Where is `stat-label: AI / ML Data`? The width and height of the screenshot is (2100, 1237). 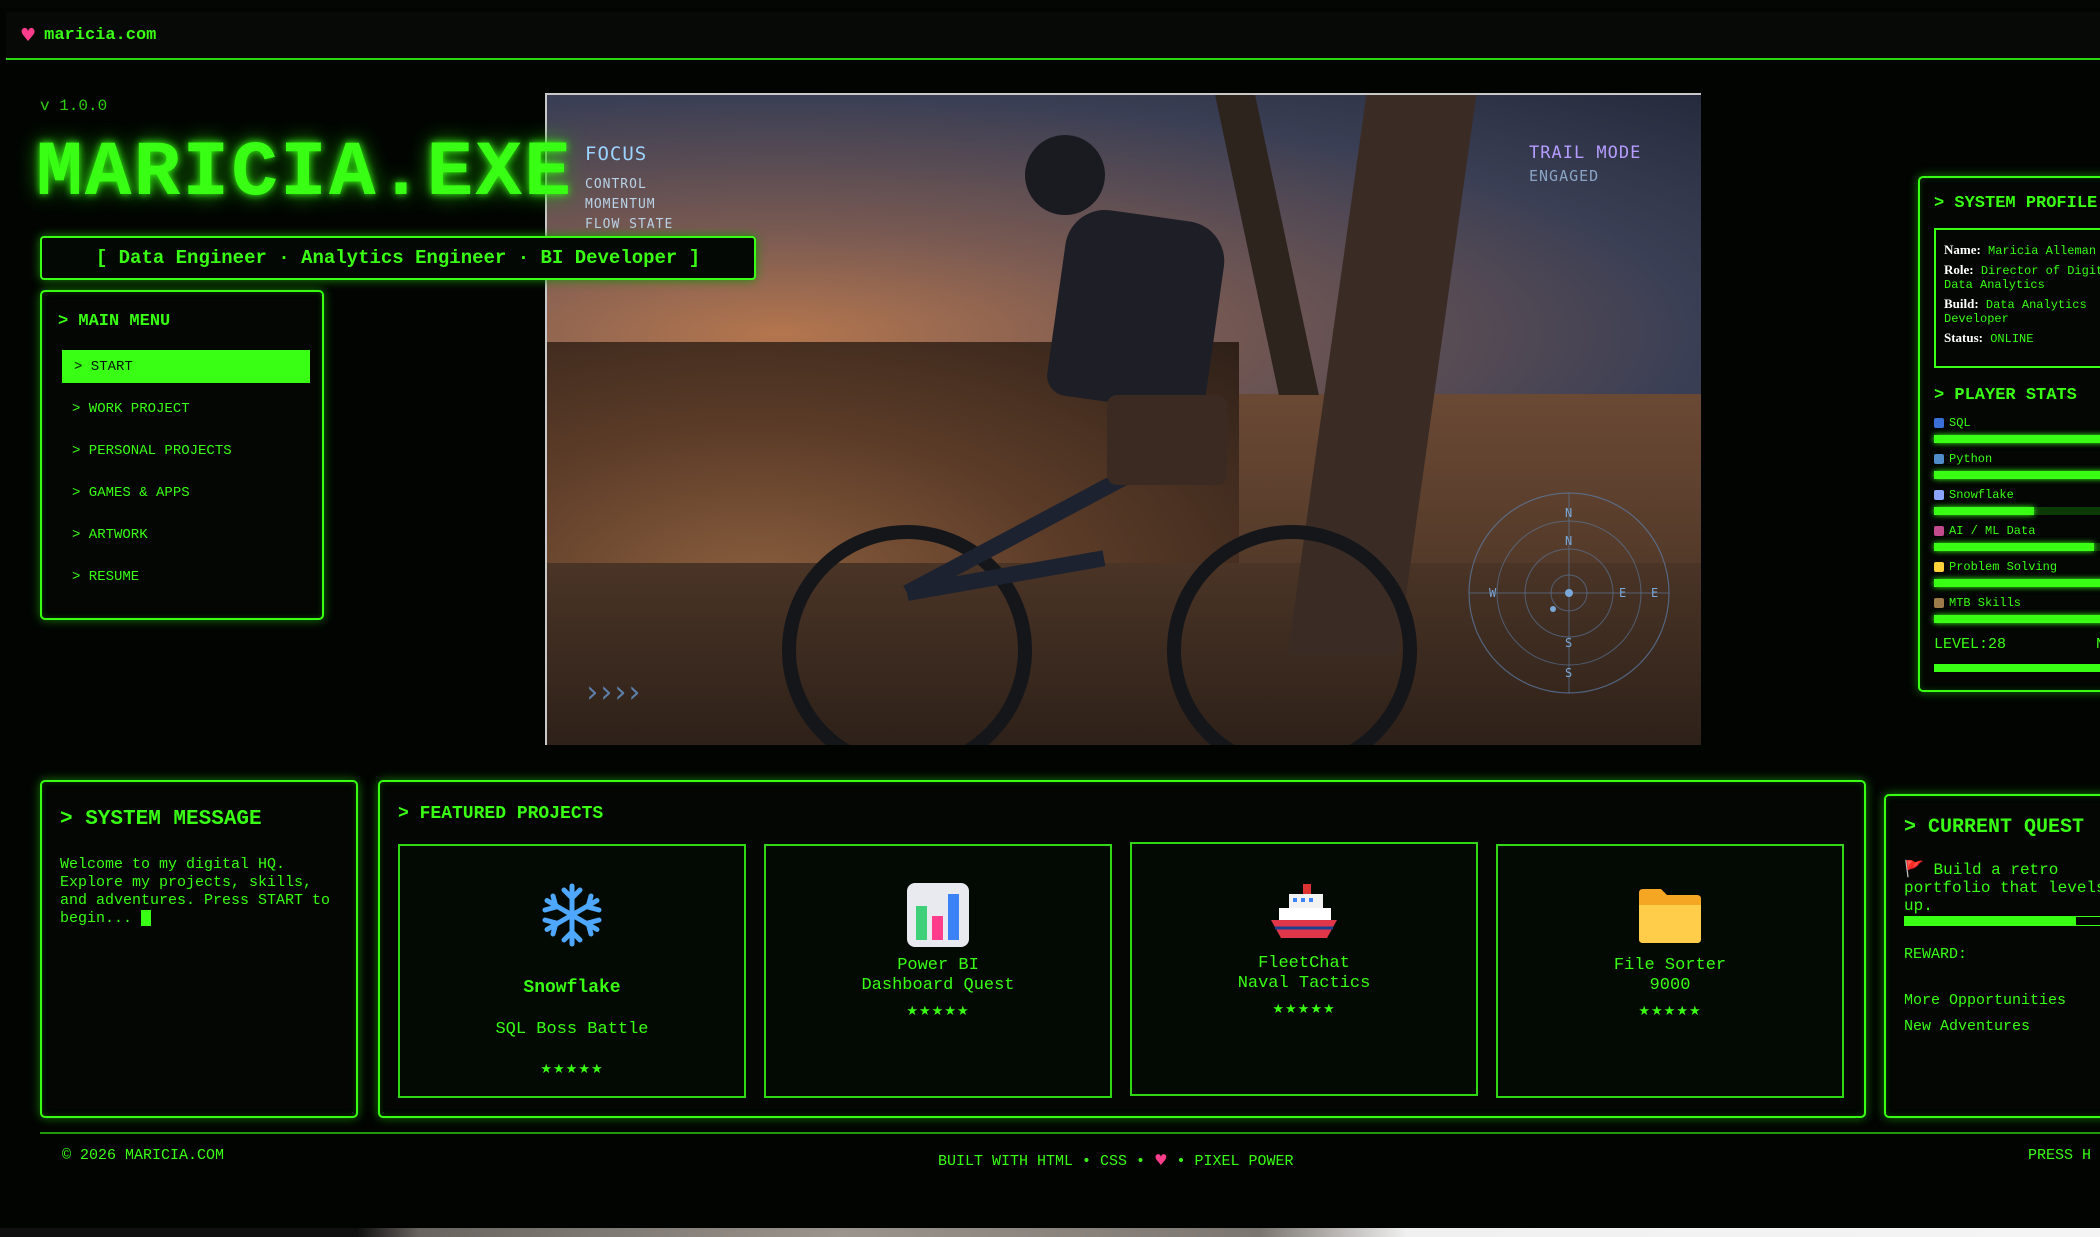
stat-label: AI / ML Data is located at coordinates (2017, 531).